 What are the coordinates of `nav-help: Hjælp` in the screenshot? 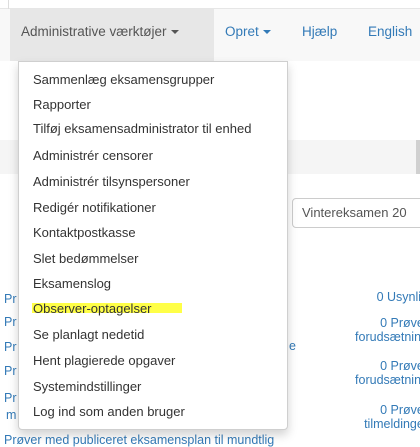 It's located at (319, 31).